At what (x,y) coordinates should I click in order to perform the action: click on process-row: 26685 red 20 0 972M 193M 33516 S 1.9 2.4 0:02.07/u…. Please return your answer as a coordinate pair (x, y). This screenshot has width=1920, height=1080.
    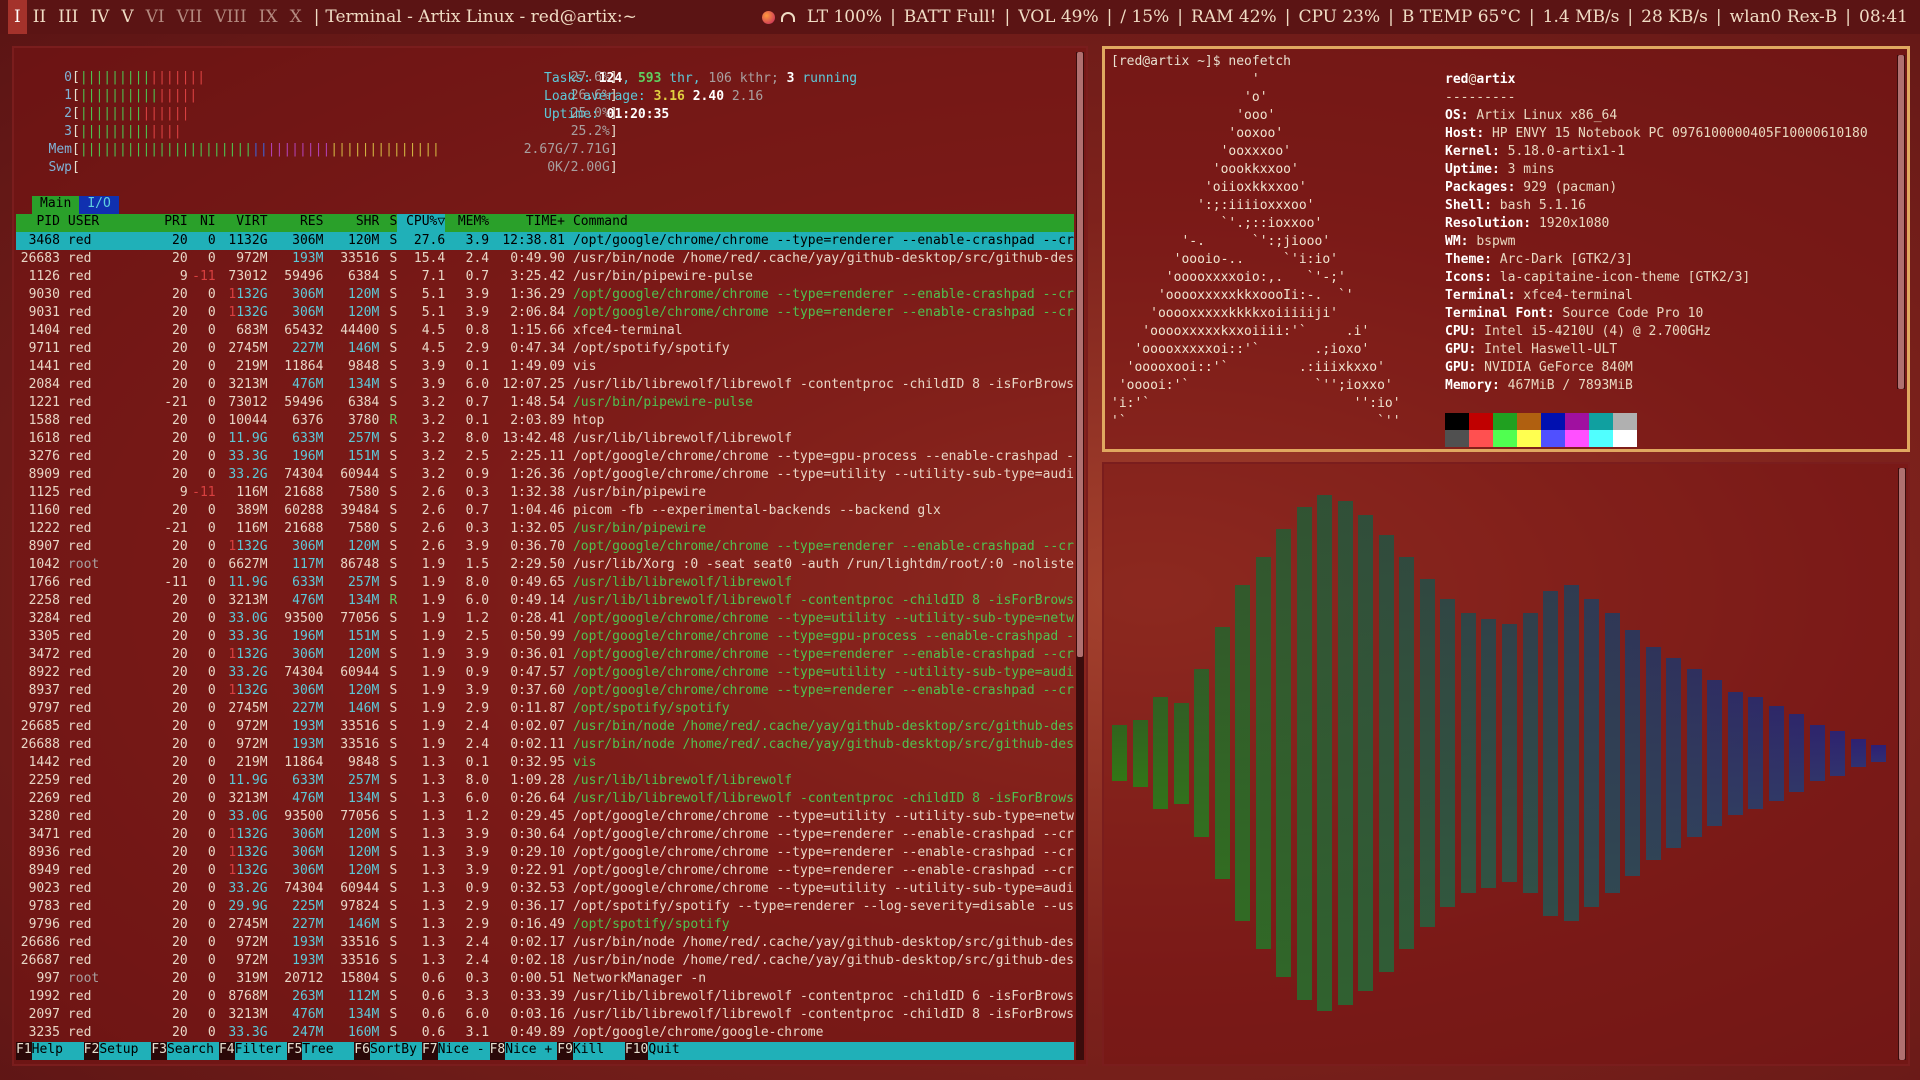
    Looking at the image, I should click on (545, 727).